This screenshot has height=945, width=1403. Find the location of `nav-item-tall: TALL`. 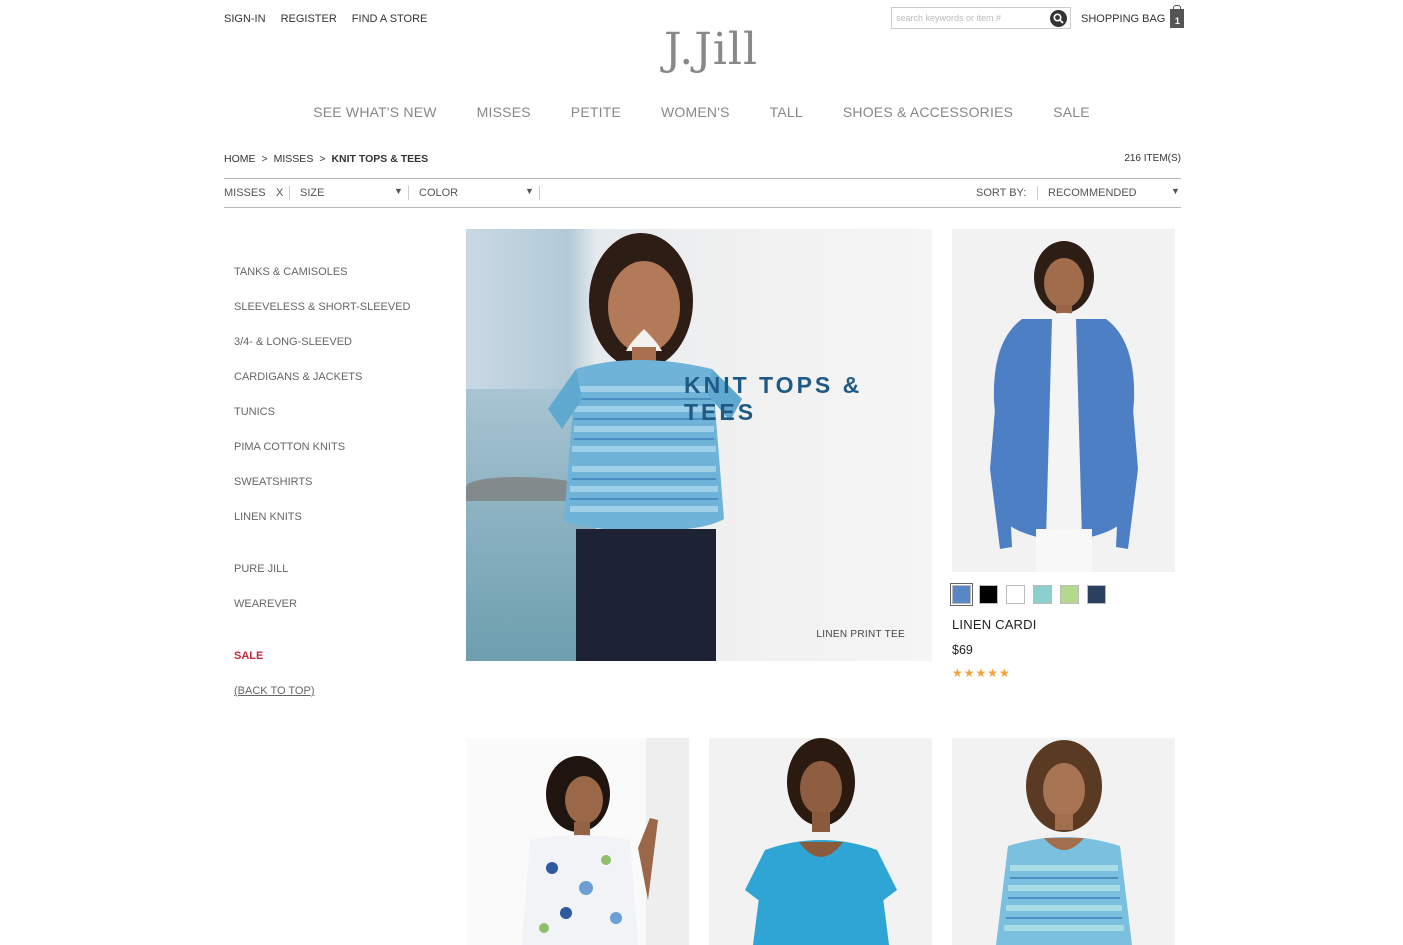

nav-item-tall: TALL is located at coordinates (786, 112).